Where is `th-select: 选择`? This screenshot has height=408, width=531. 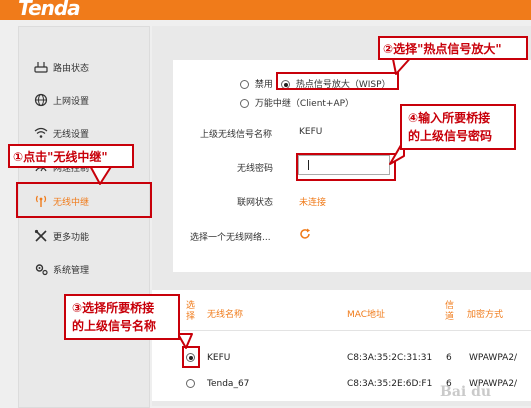 th-select: 选择 is located at coordinates (191, 311).